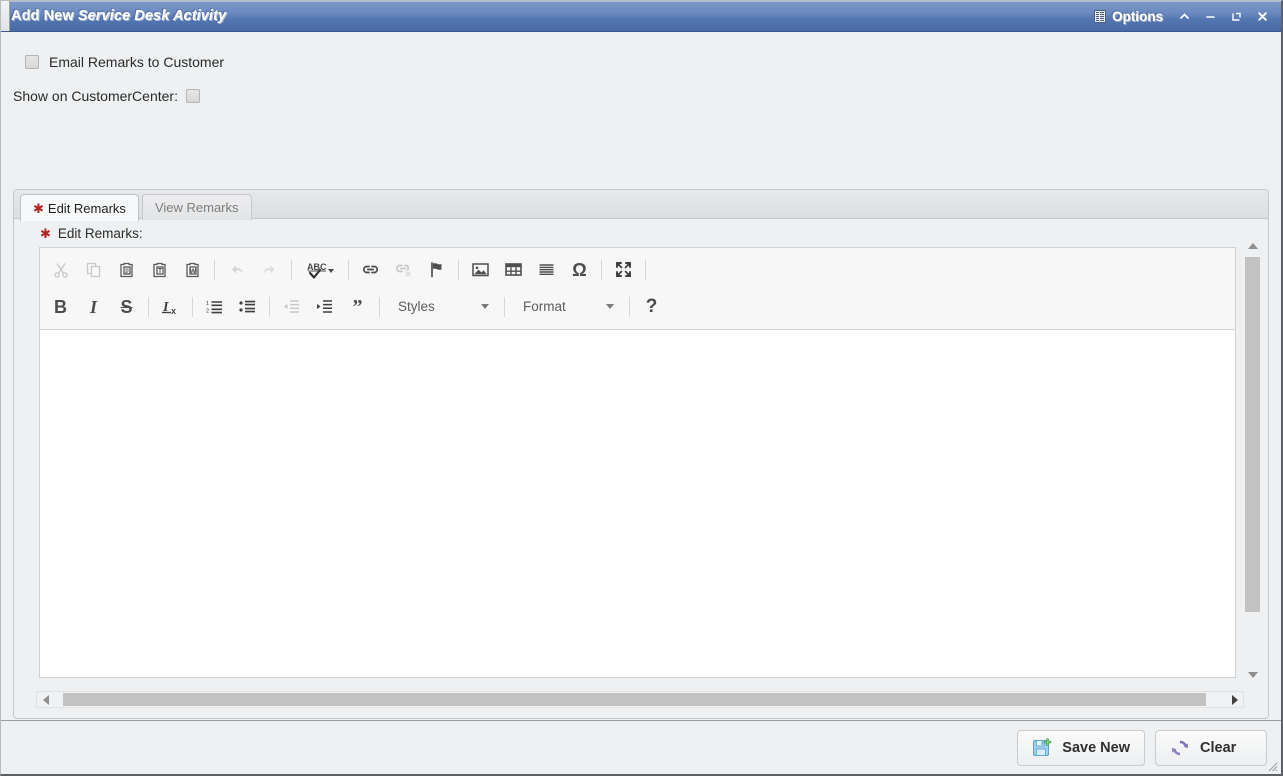 This screenshot has width=1283, height=776. What do you see at coordinates (60, 269) in the screenshot?
I see `cut-icon` at bounding box center [60, 269].